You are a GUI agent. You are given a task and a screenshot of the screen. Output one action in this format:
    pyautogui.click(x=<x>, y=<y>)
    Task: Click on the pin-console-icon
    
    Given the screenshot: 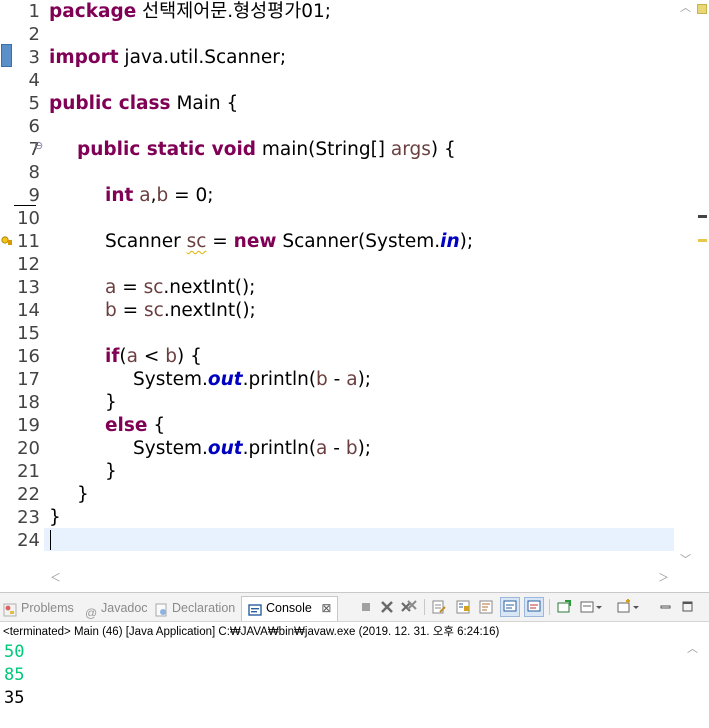 What is the action you would take?
    pyautogui.click(x=564, y=607)
    